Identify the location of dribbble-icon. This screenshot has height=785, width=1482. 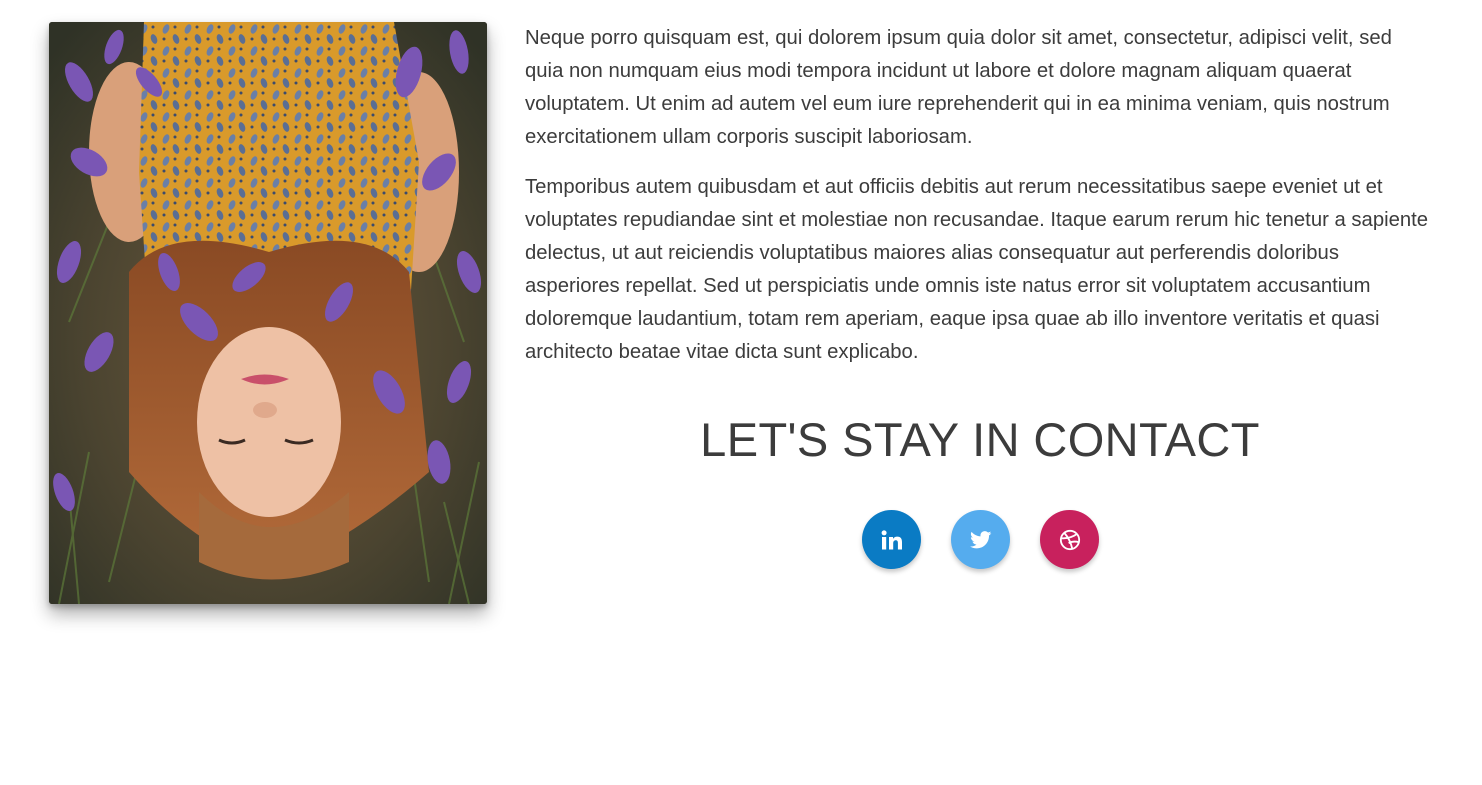
(1070, 540).